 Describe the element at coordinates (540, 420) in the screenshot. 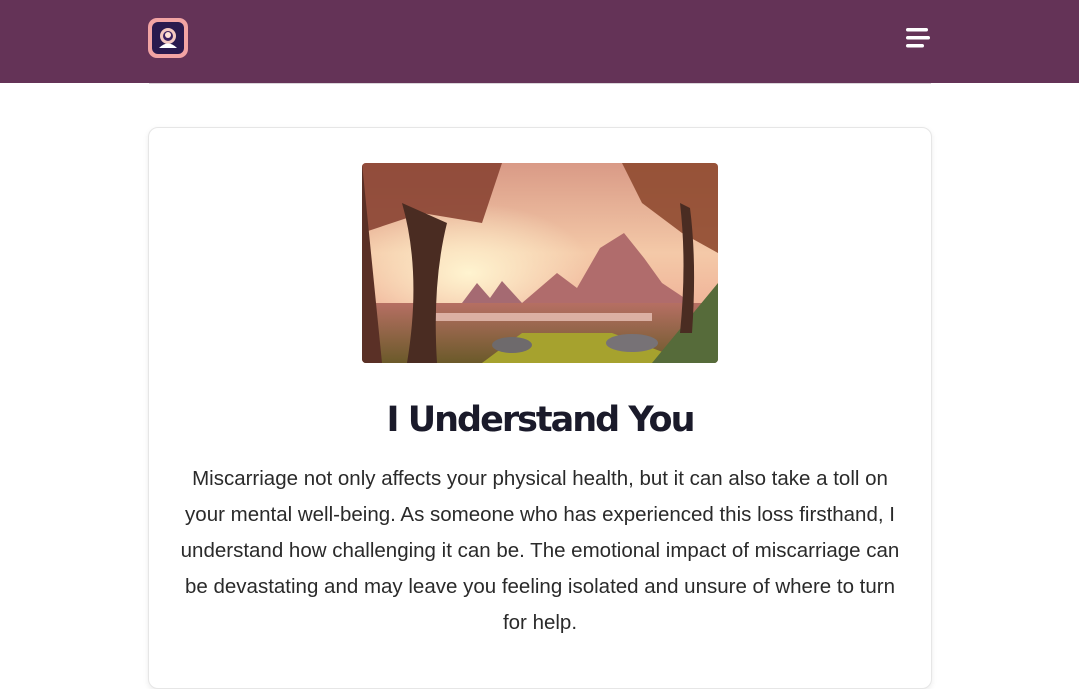

I see `card-title: I Understand You` at that location.